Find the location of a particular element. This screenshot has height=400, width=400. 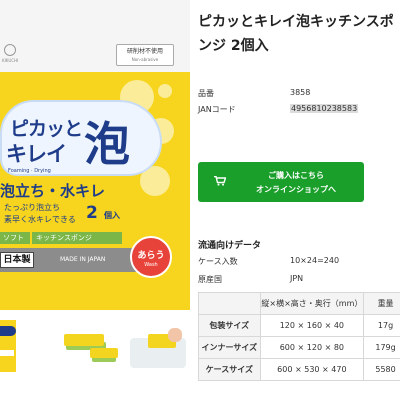

row-dimensions: 600 × 530 × 470 is located at coordinates (312, 369).